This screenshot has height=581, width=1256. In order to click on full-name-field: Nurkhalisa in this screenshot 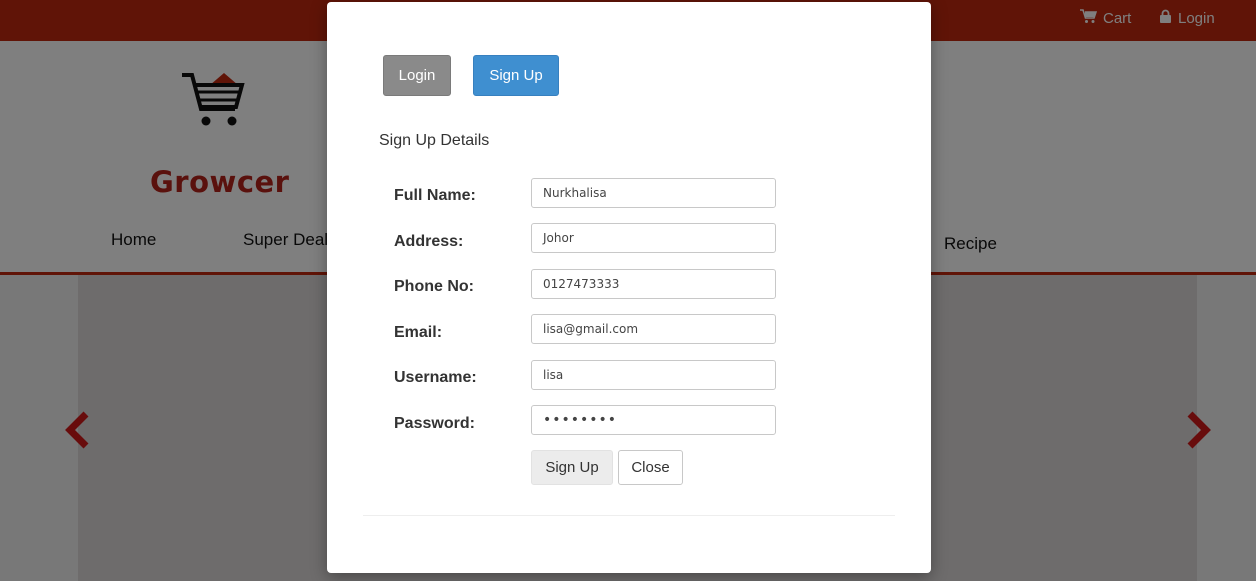, I will do `click(653, 193)`.